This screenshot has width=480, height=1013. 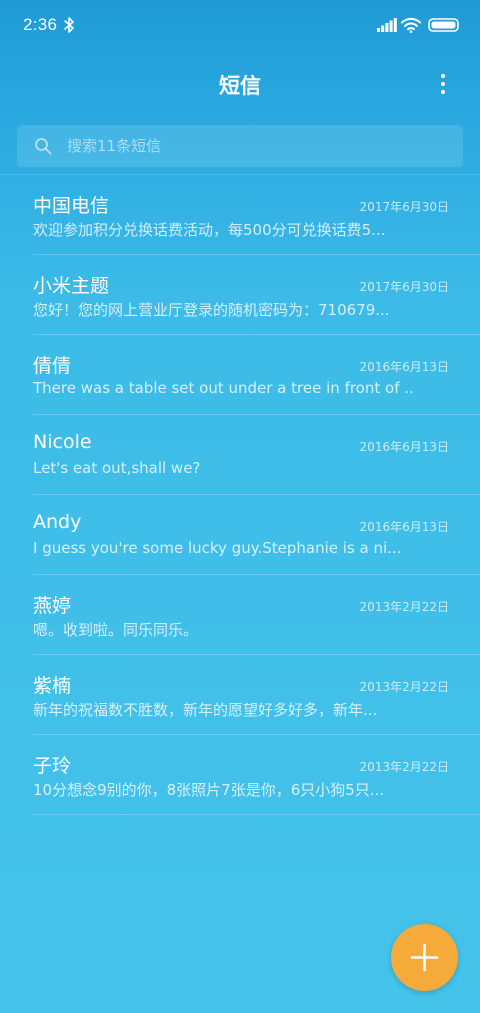 I want to click on search-icon, so click(x=43, y=146).